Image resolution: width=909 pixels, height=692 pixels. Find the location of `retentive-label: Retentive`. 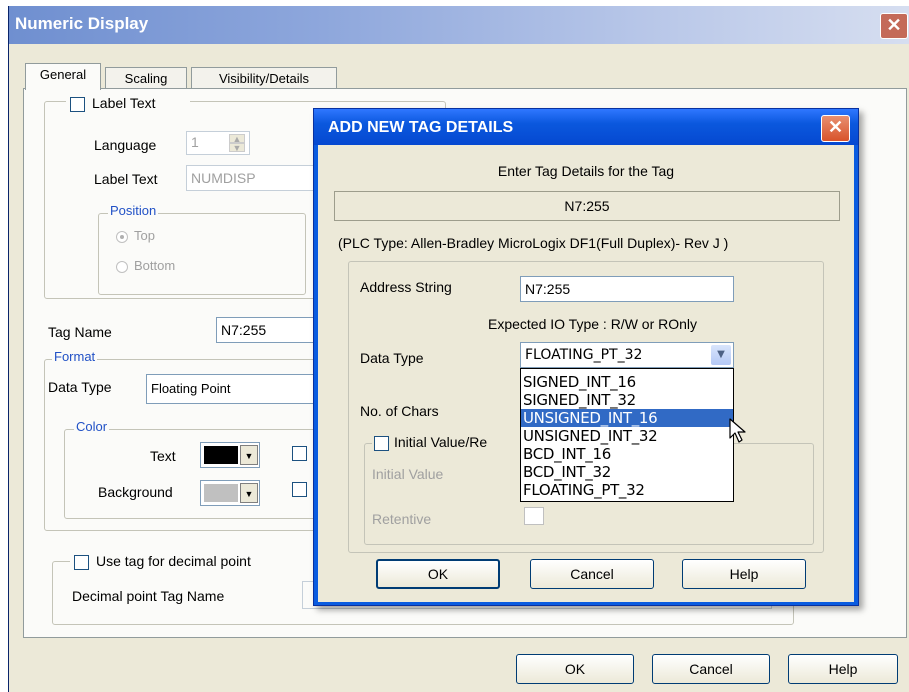

retentive-label: Retentive is located at coordinates (402, 519).